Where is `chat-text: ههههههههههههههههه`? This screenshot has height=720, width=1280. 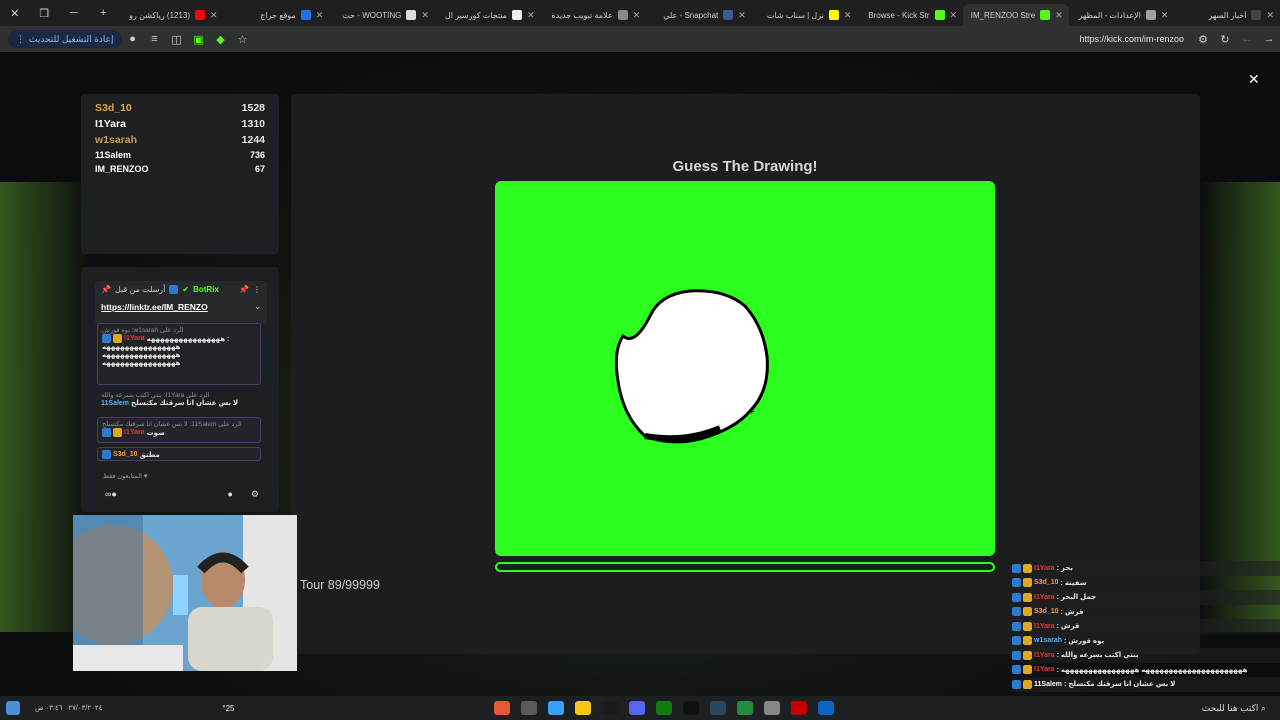
chat-text: ههههههههههههههههه is located at coordinates (141, 347).